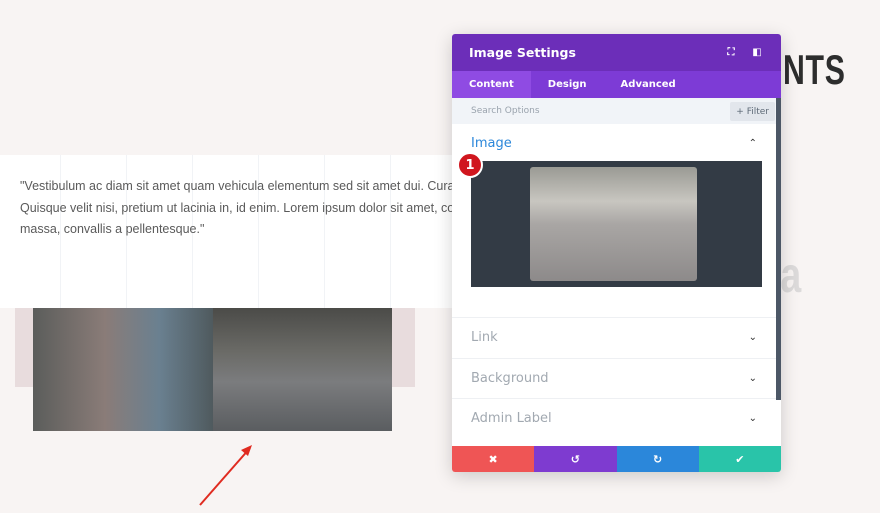 Image resolution: width=880 pixels, height=513 pixels. What do you see at coordinates (616, 378) in the screenshot?
I see `section-background: Background ⌄` at bounding box center [616, 378].